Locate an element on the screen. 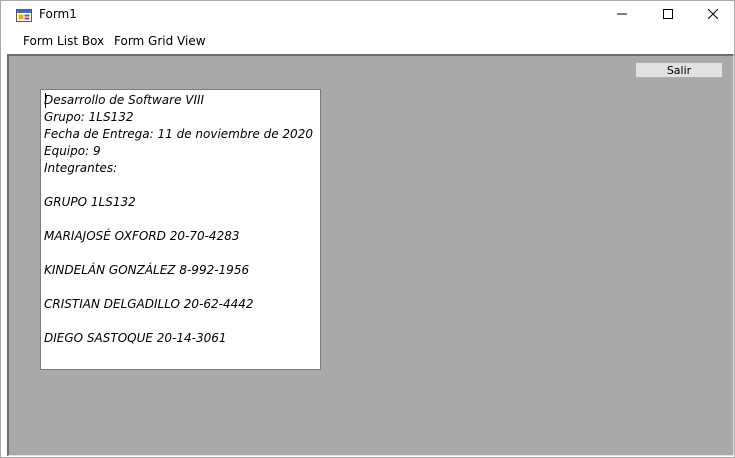 The width and height of the screenshot is (735, 458). menu-bar: Form List Box Form Grid View is located at coordinates (367, 41).